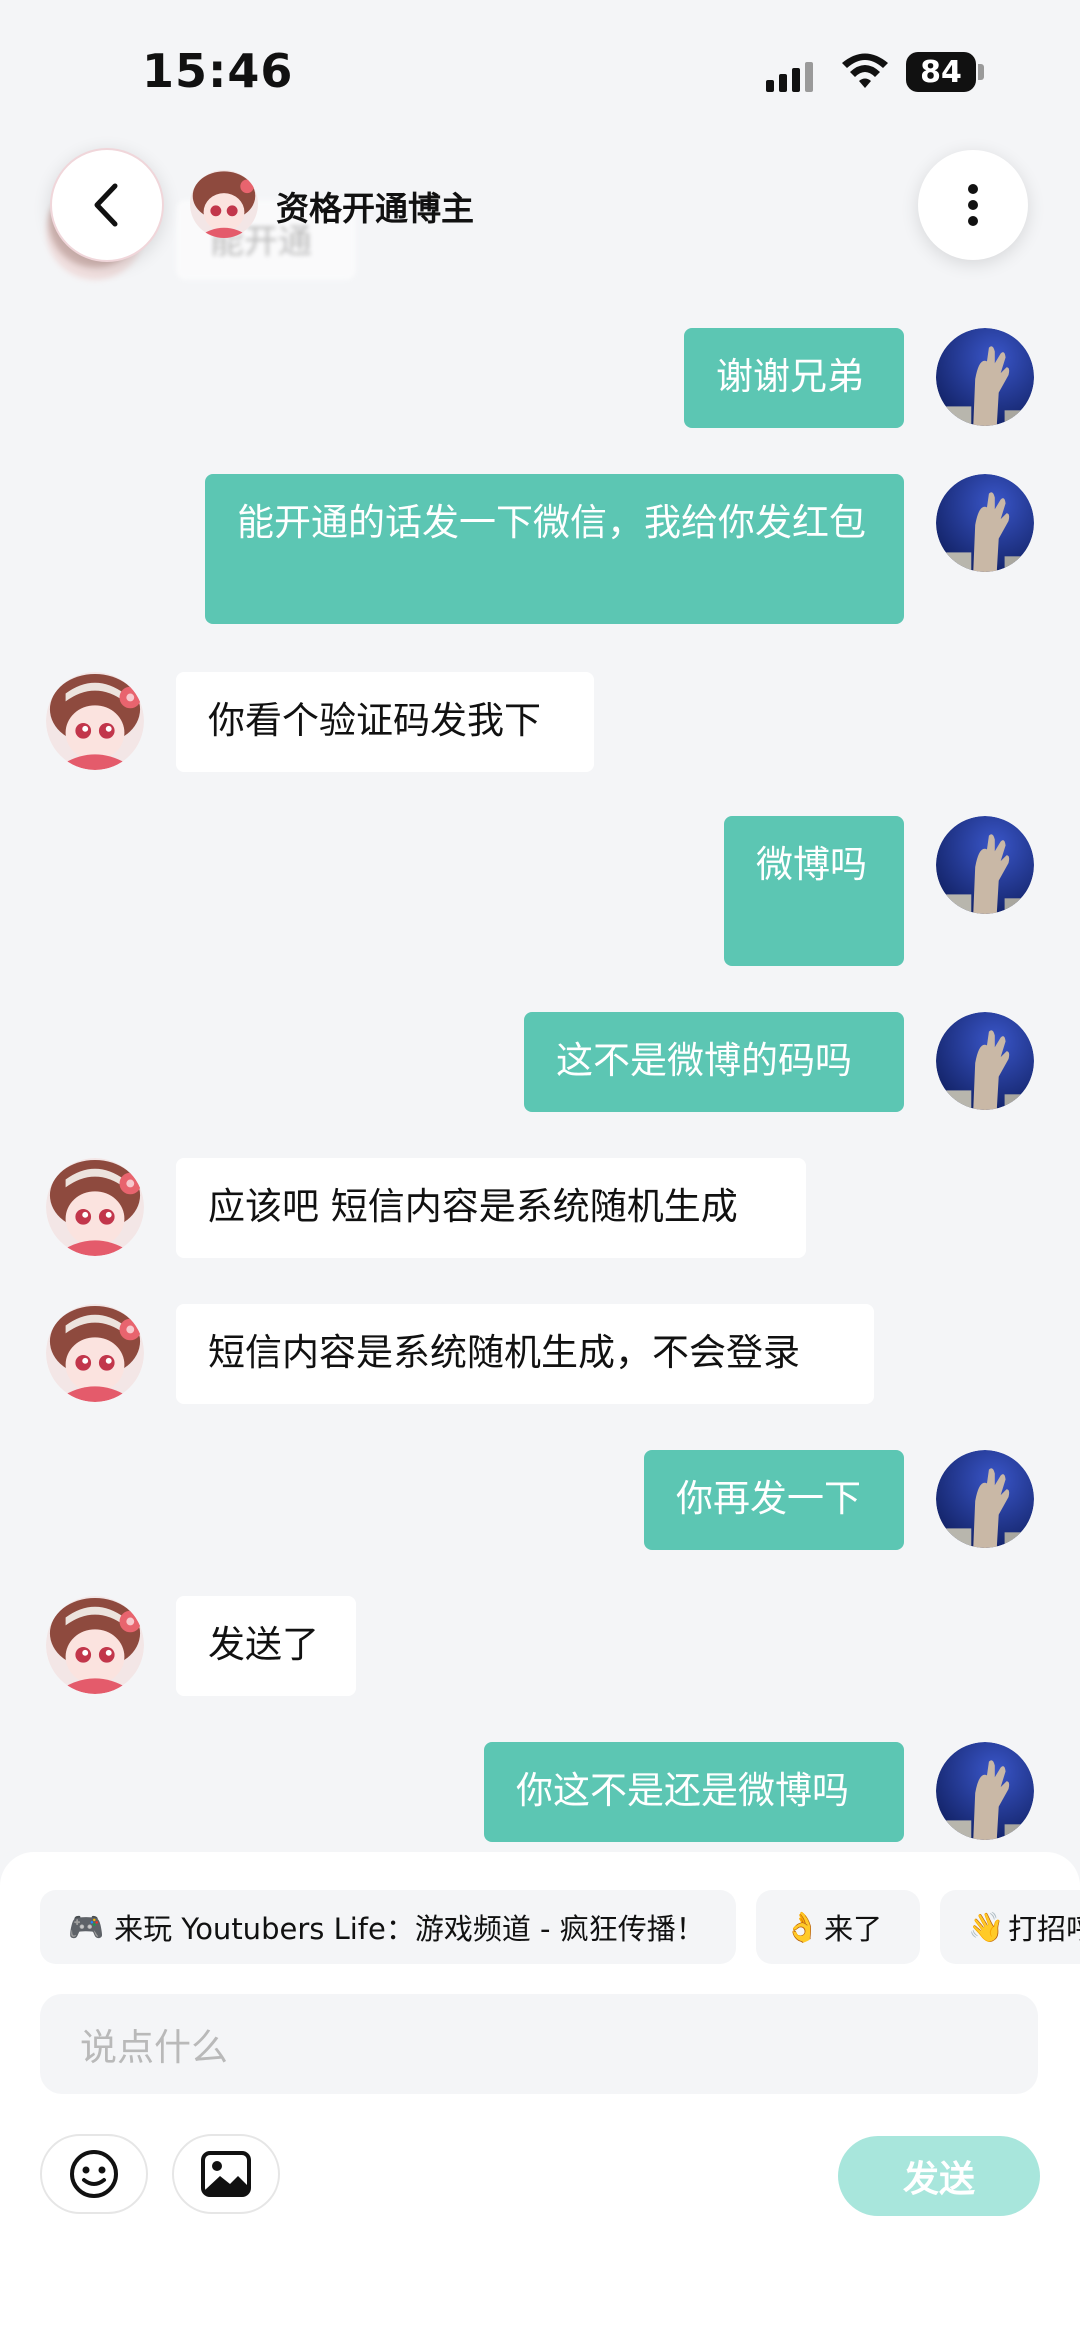 This screenshot has height=2341, width=1080. I want to click on message-input: 说点什么, so click(539, 2044).